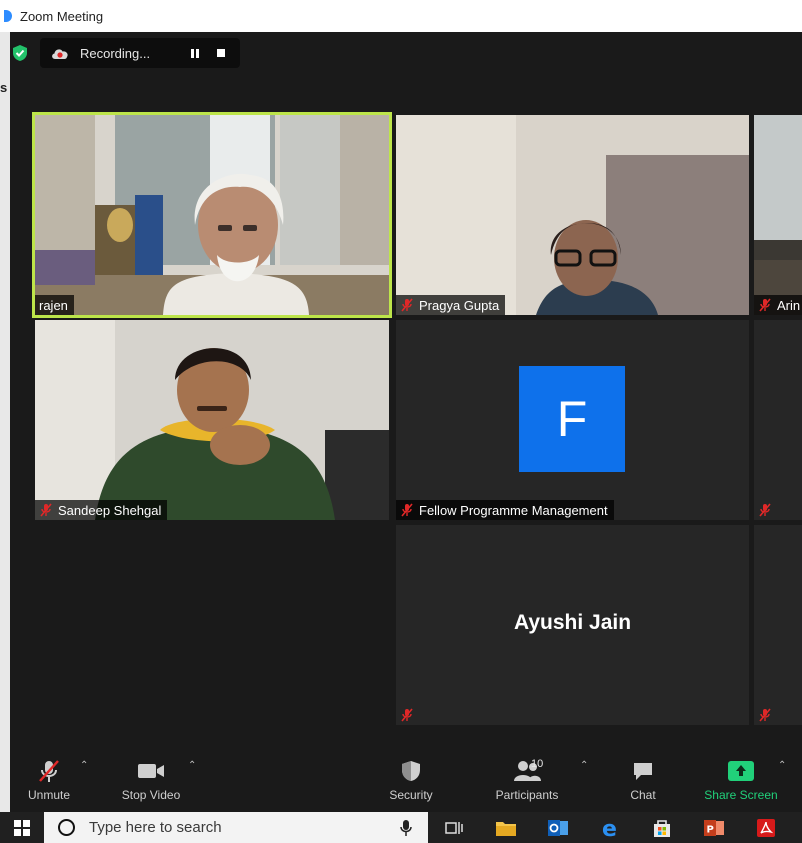  I want to click on participant-name: Fellow Programme Management, so click(513, 510).